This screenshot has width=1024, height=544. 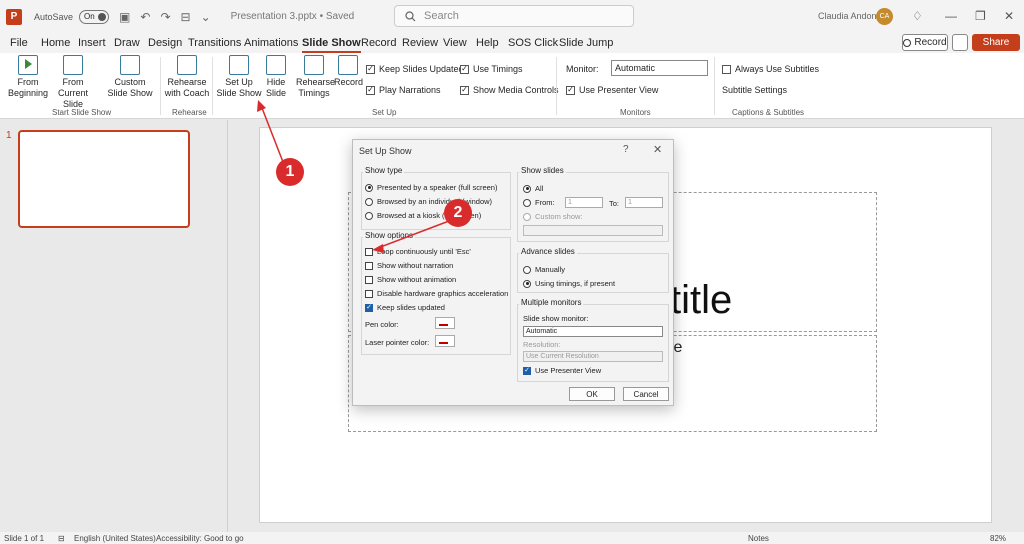 What do you see at coordinates (353, 176) in the screenshot?
I see `annotation-arrows` at bounding box center [353, 176].